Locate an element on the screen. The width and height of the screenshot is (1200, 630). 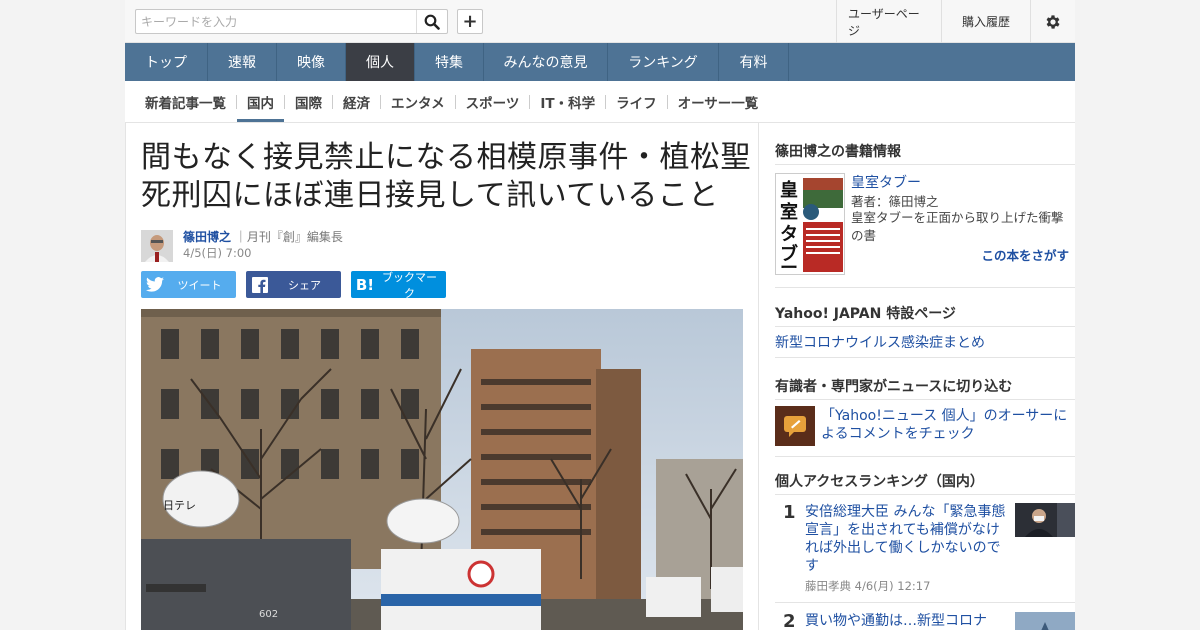
avatar is located at coordinates (157, 246).